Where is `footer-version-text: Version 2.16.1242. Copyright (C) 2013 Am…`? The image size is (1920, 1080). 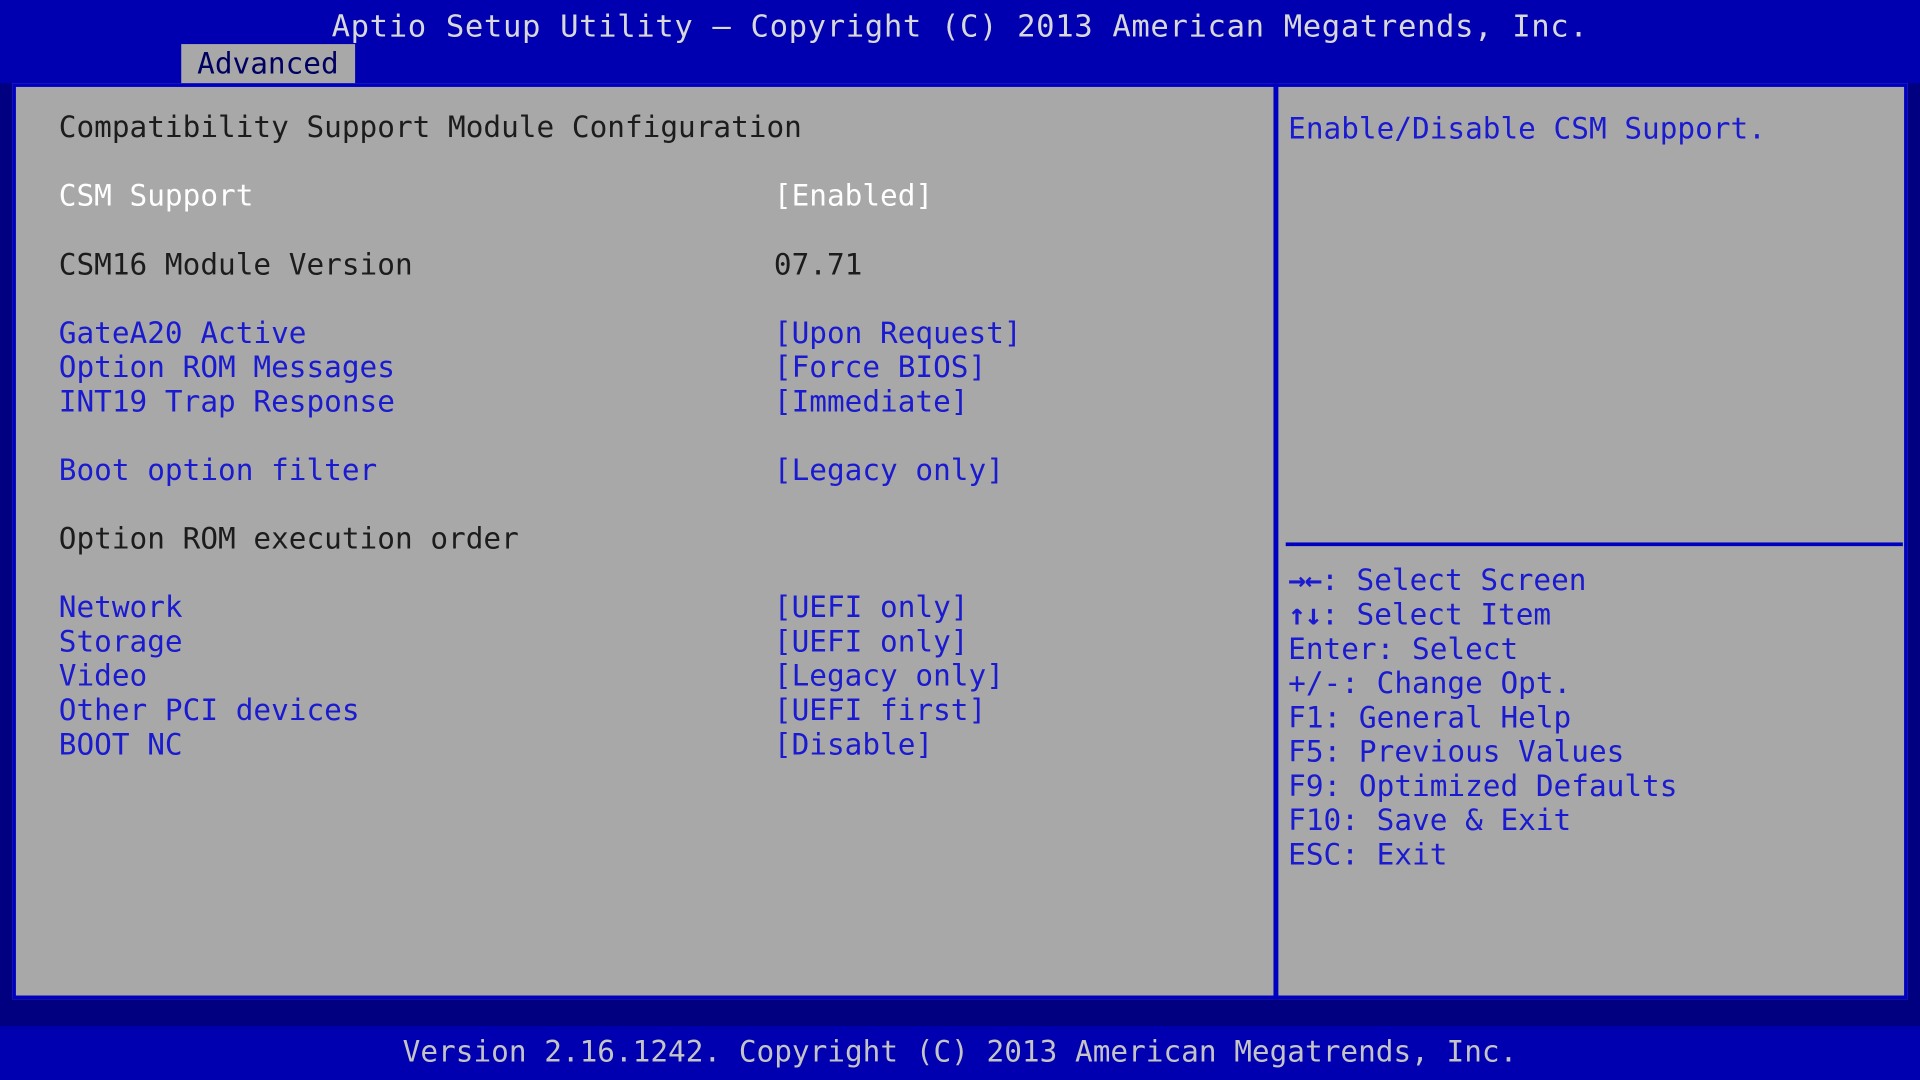
footer-version-text: Version 2.16.1242. Copyright (C) 2013 Am… is located at coordinates (960, 1051).